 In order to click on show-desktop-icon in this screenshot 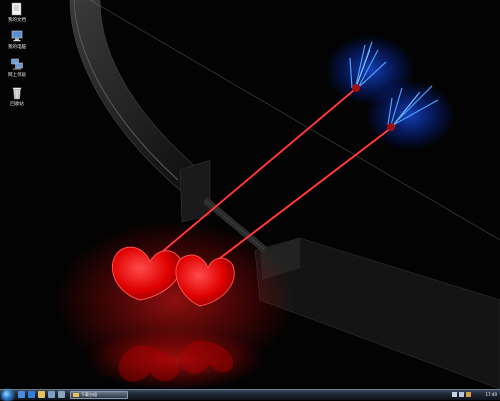, I will do `click(21, 394)`.